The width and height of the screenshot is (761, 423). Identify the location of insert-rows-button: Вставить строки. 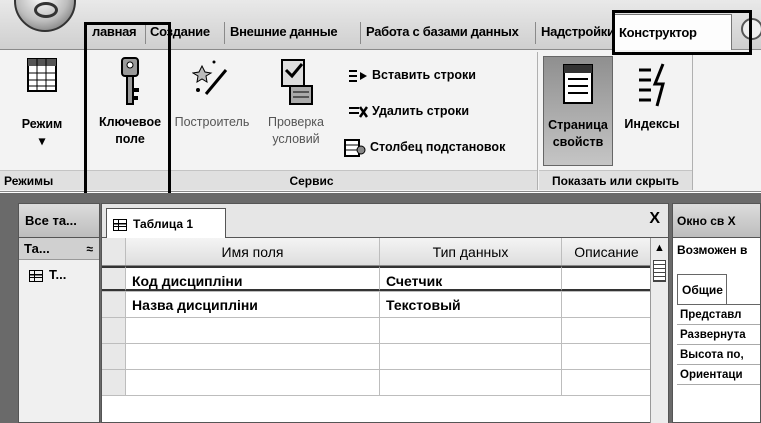
(412, 75).